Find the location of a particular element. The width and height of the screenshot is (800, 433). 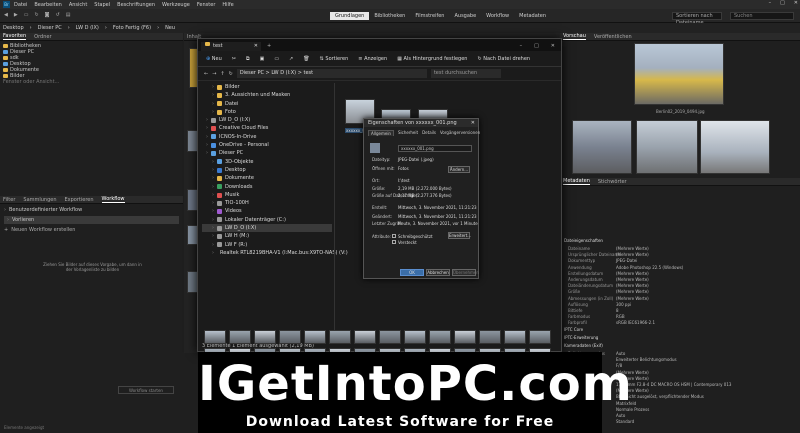

apply-button: Übernehmen is located at coordinates (465, 272).